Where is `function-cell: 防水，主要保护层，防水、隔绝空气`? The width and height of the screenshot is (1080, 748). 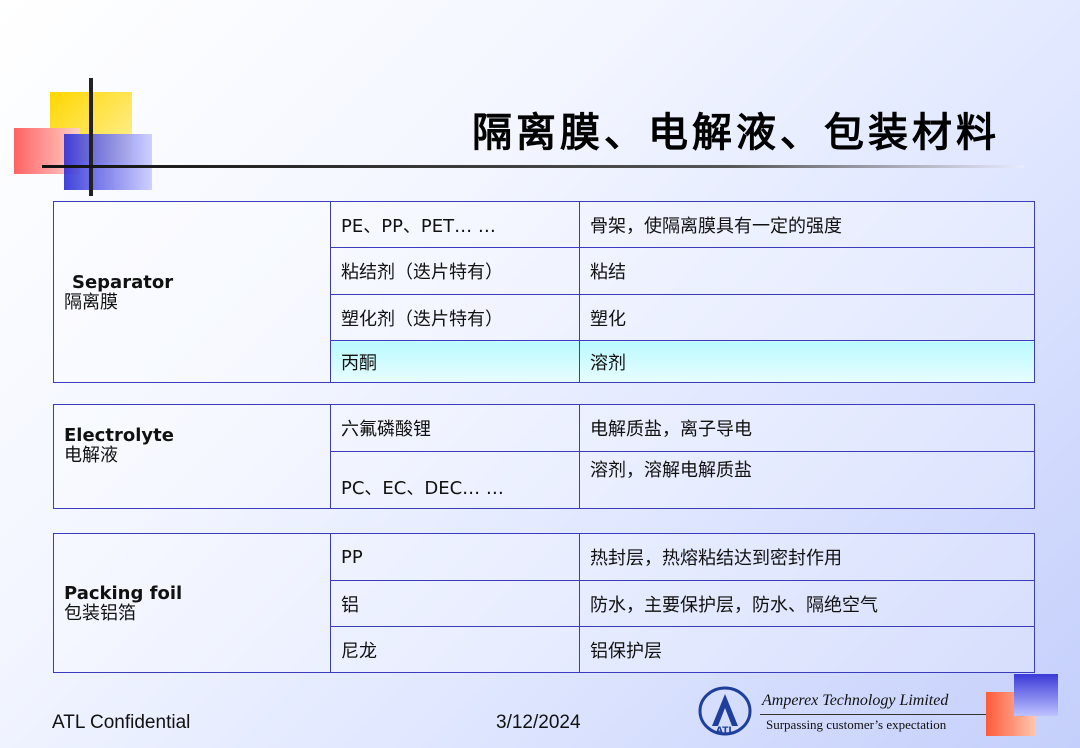
function-cell: 防水，主要保护层，防水、隔绝空气 is located at coordinates (807, 603).